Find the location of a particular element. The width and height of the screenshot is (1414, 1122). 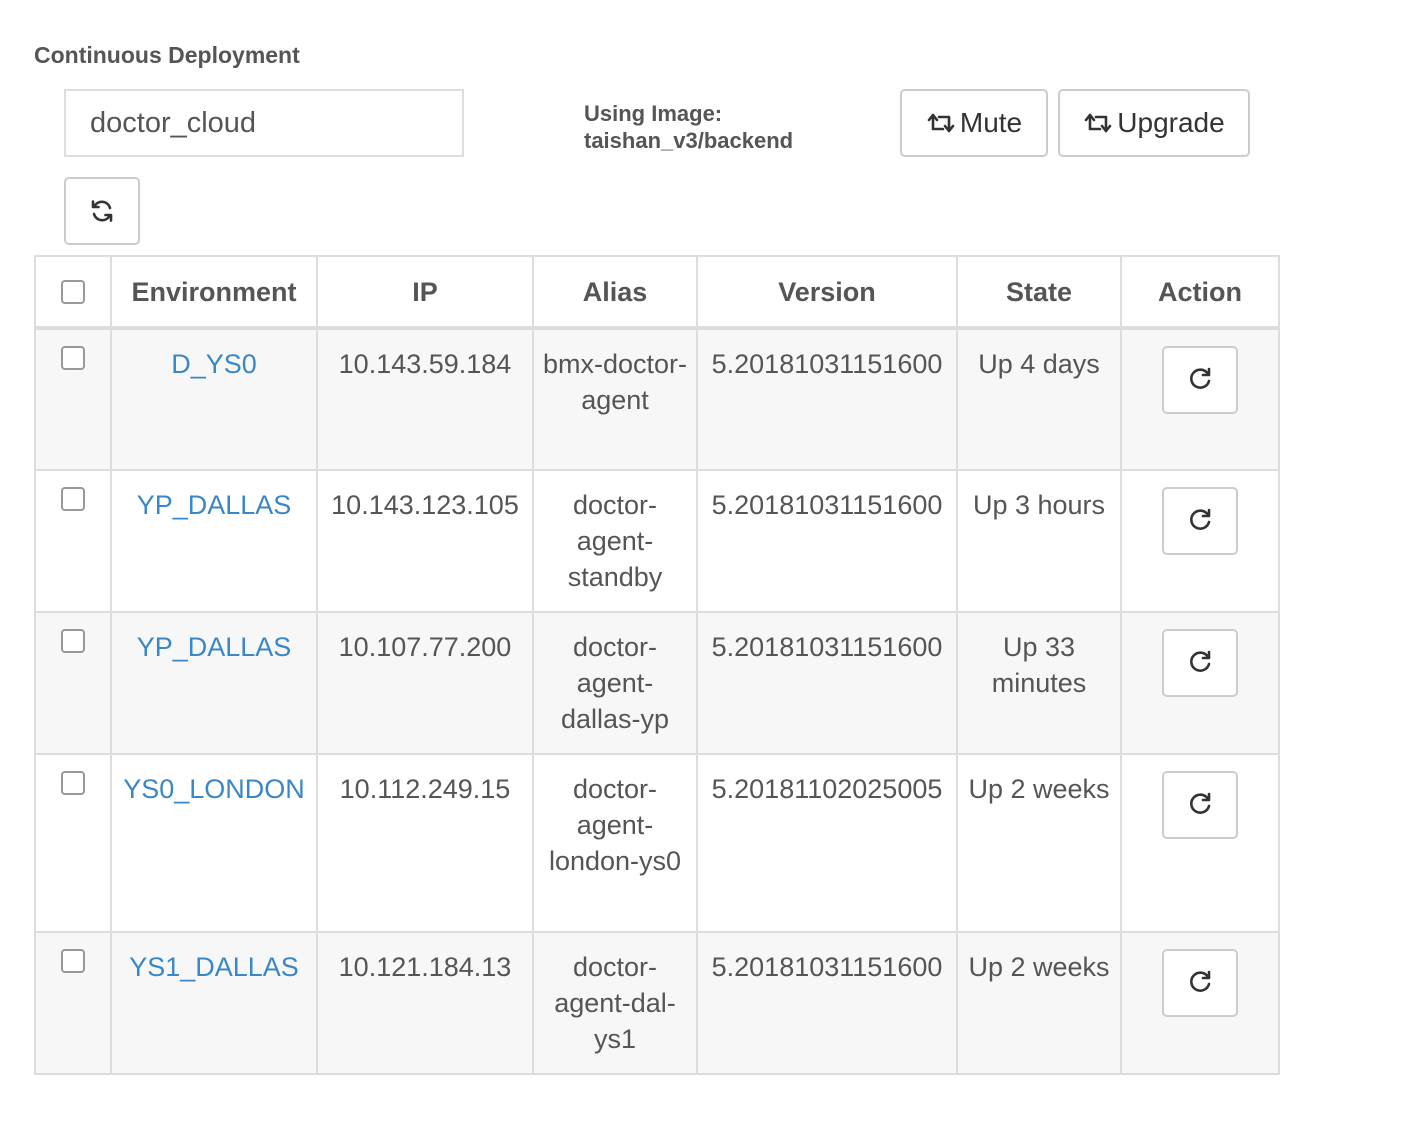

alias-cell: bmx-doctor-agent is located at coordinates (615, 399).